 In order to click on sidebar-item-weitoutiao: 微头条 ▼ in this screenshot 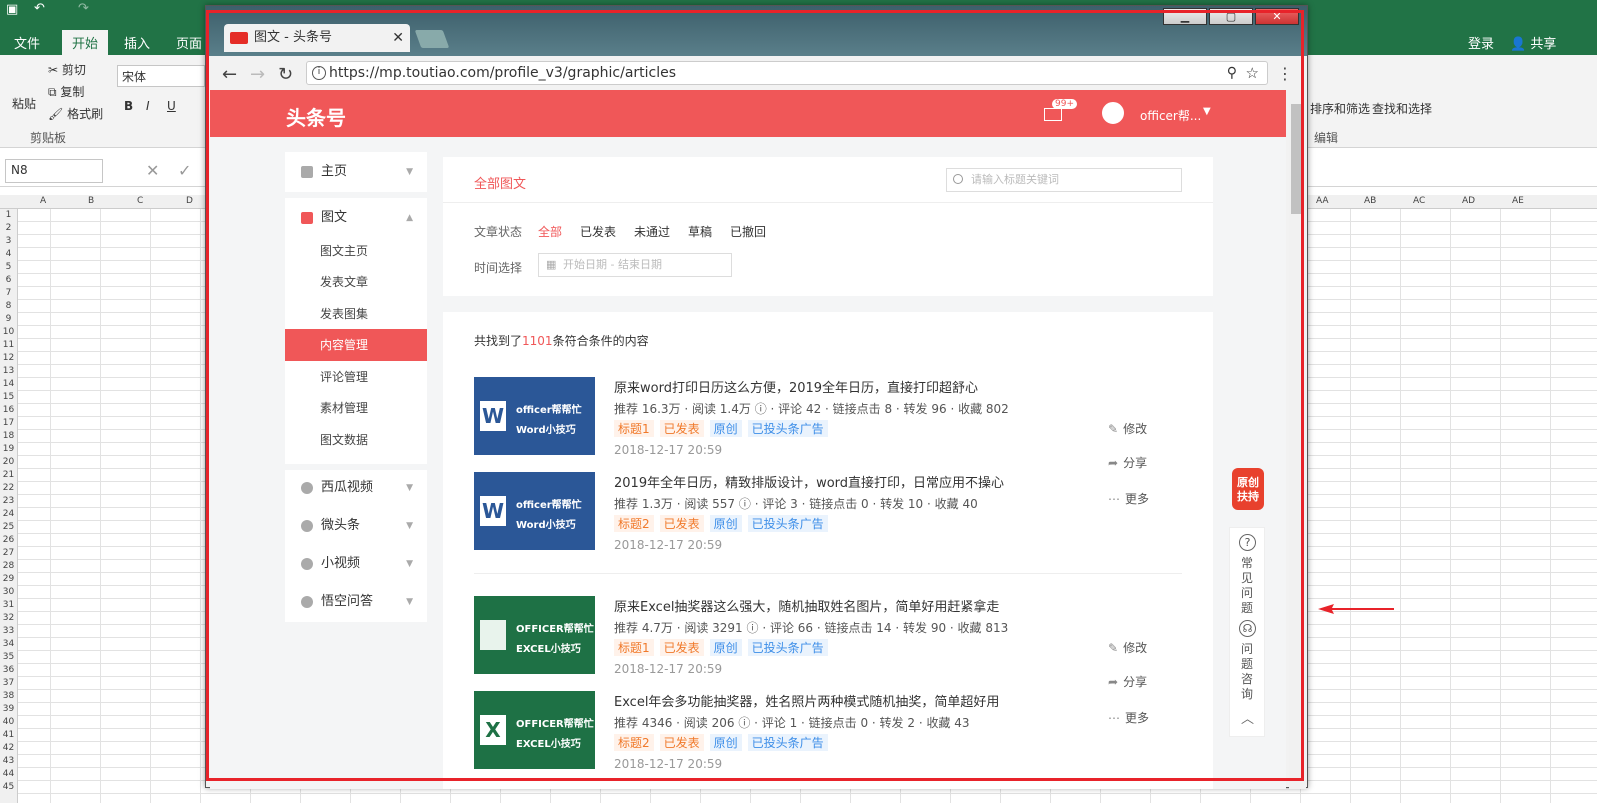, I will do `click(356, 526)`.